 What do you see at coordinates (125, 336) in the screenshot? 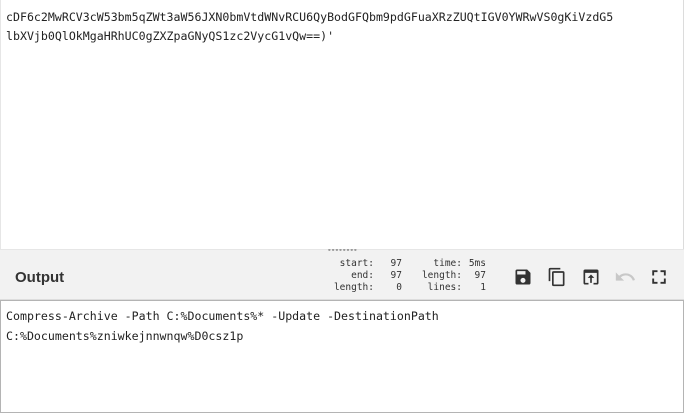
I see `output-line-2: C:%Documents%zniwkejnnwnqw%D0csz1p` at bounding box center [125, 336].